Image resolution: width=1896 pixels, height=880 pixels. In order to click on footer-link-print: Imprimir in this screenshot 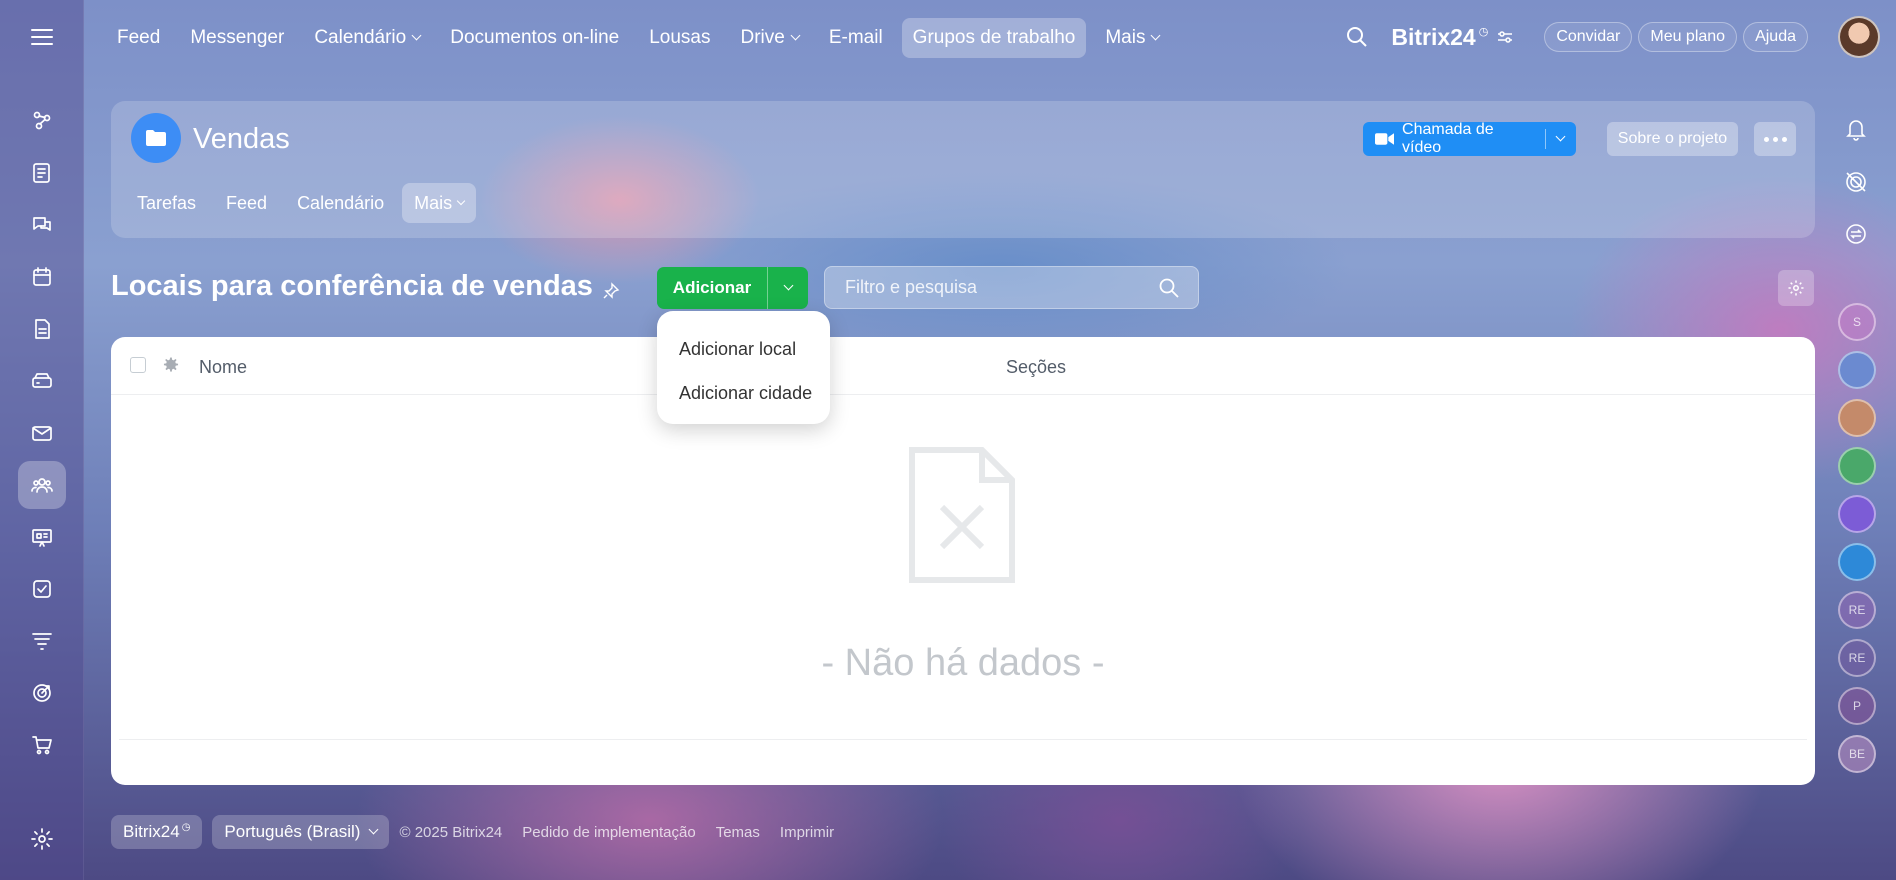, I will do `click(807, 832)`.